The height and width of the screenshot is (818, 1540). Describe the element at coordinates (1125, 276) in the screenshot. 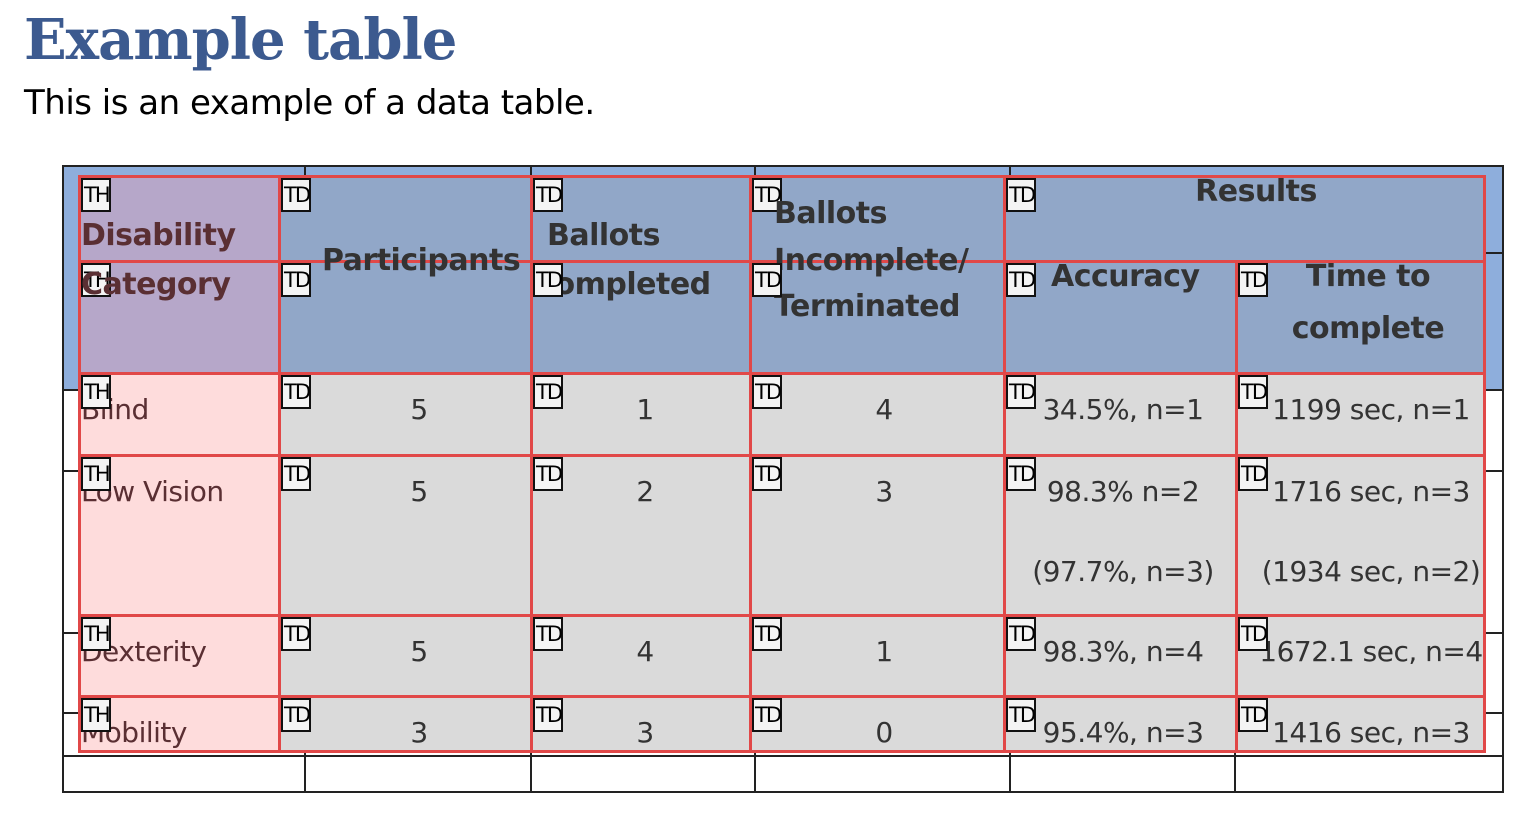

I see `header-accuracy: Accuracy` at that location.